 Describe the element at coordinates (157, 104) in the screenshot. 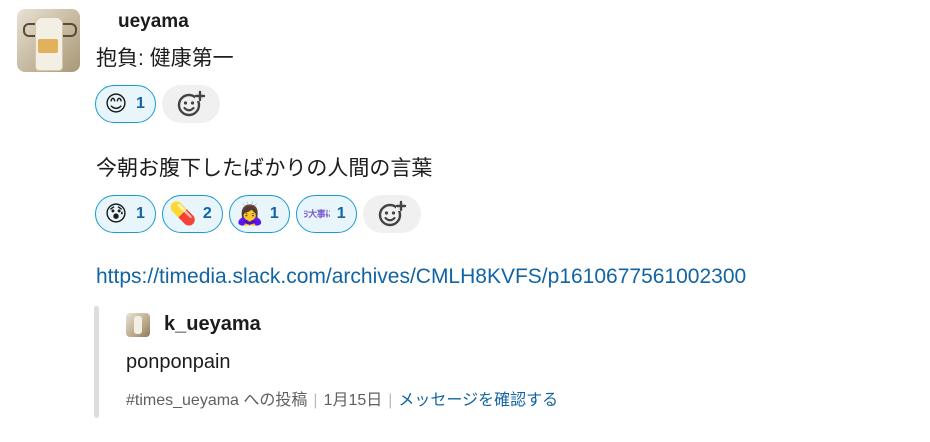

I see `reaction-bar-1: 😊 1` at that location.